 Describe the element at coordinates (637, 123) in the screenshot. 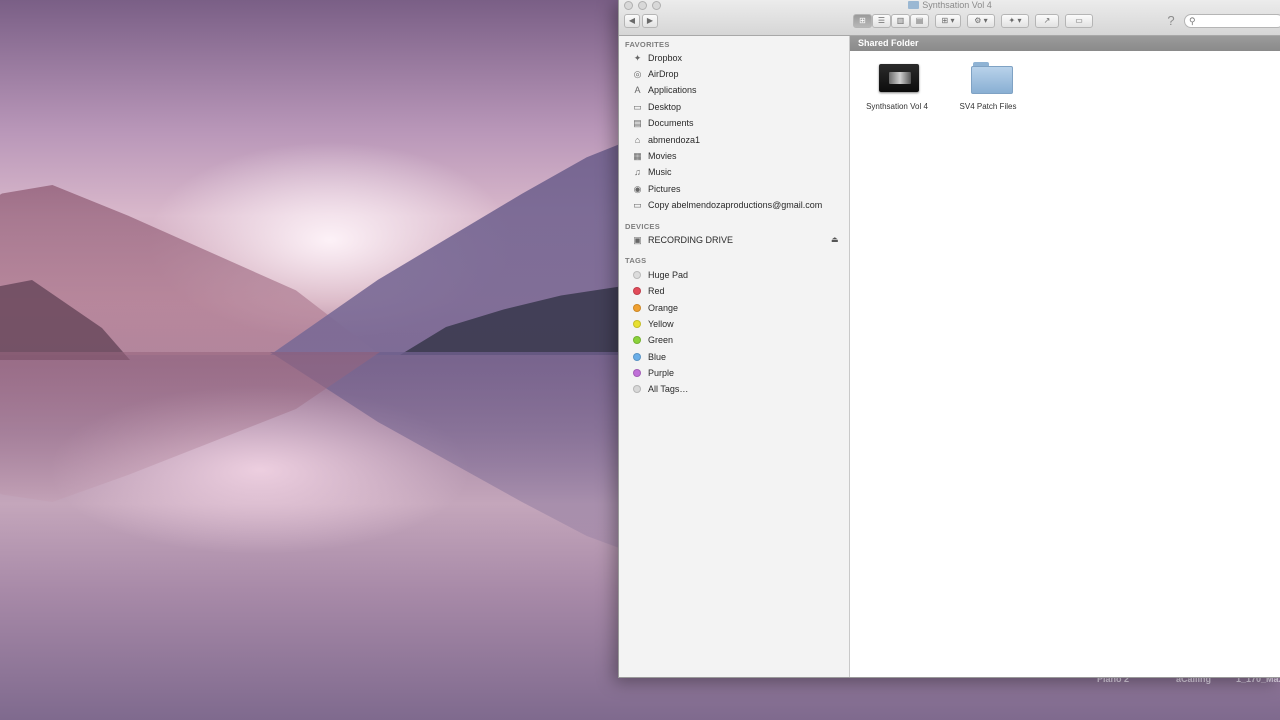

I see `documents-icon: ▤` at that location.